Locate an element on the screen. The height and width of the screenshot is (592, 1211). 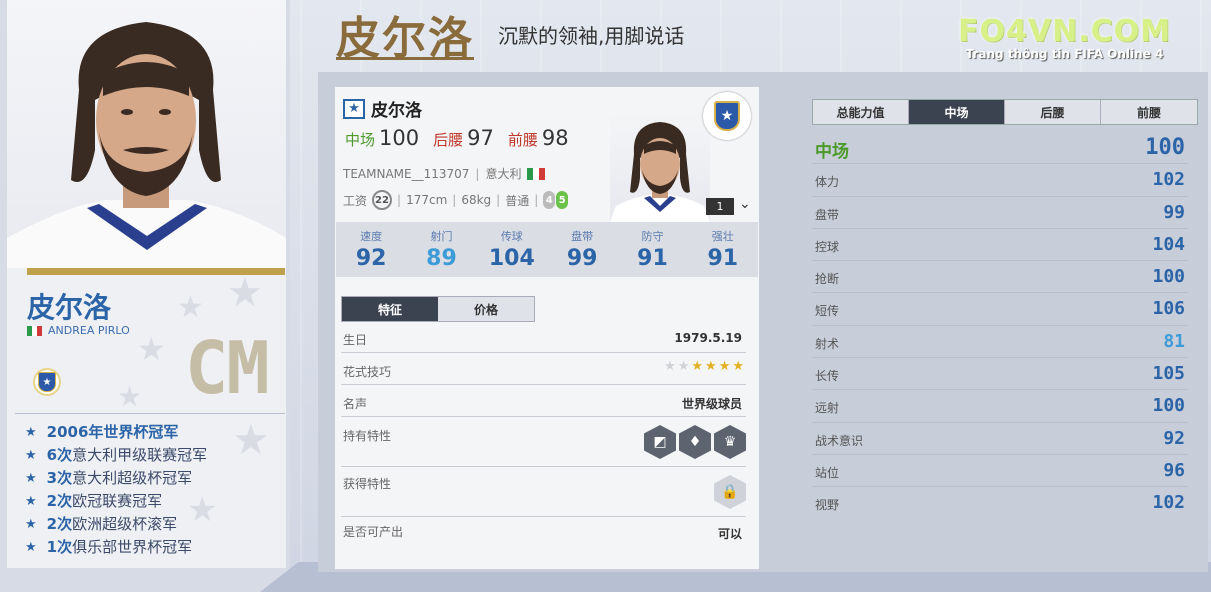
stat-pace: 速度 92 is located at coordinates (371, 250).